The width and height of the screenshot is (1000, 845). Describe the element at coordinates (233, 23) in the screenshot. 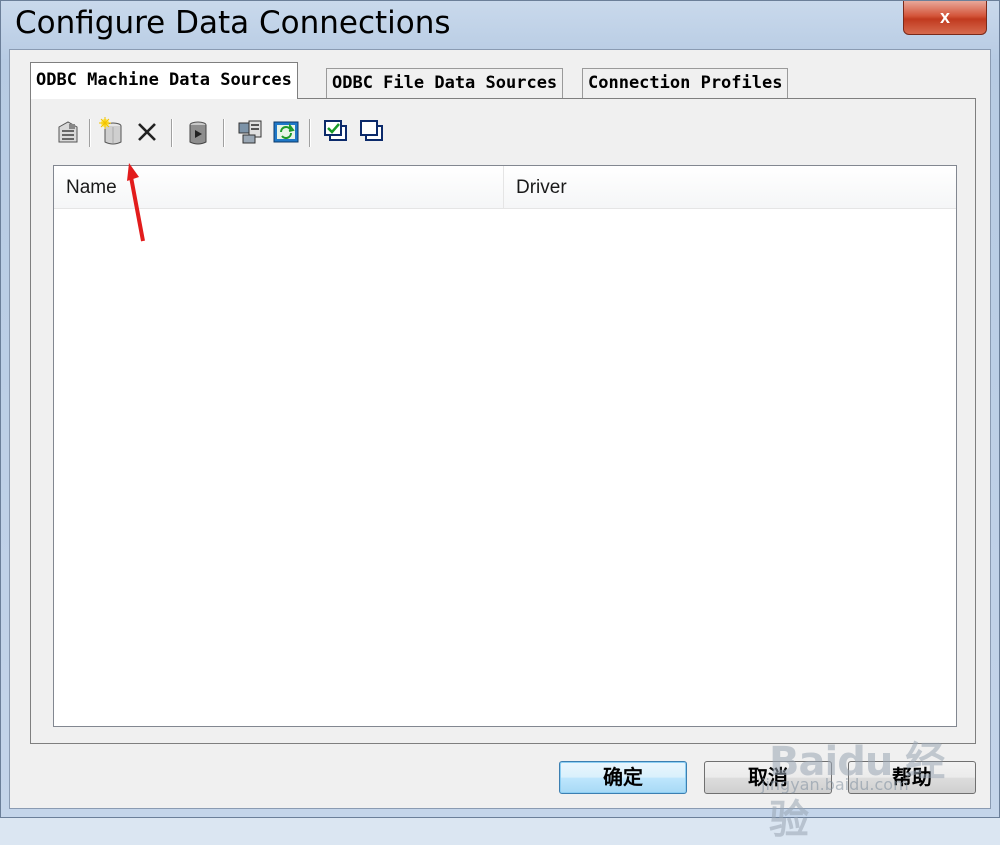

I see `window-title: Configure Data Connections` at that location.